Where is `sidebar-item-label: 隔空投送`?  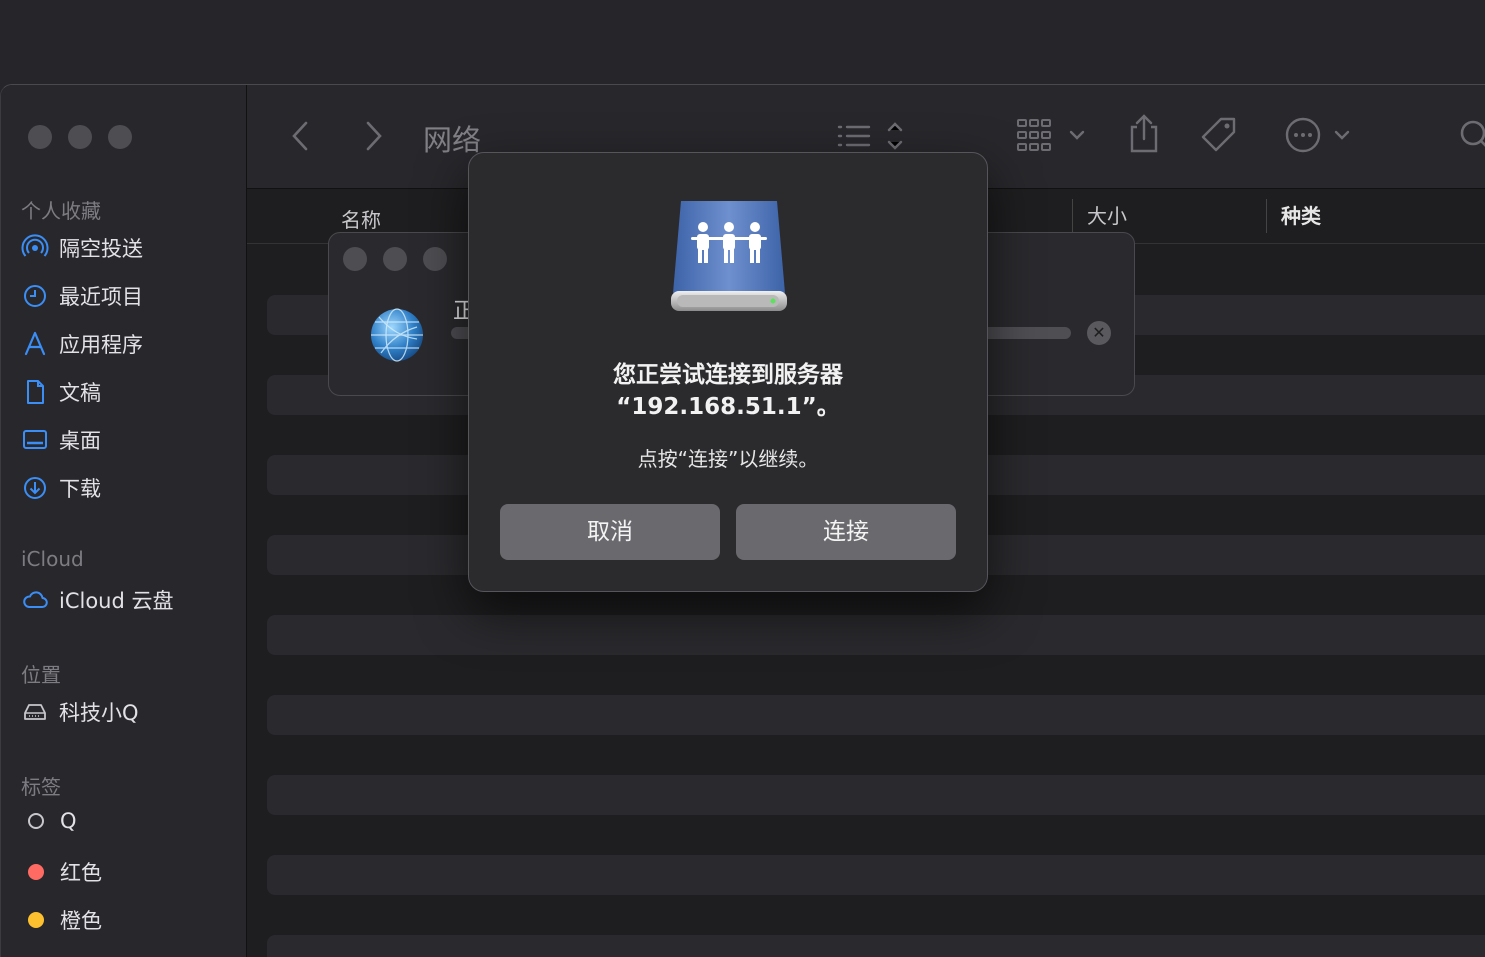
sidebar-item-label: 隔空投送 is located at coordinates (101, 249).